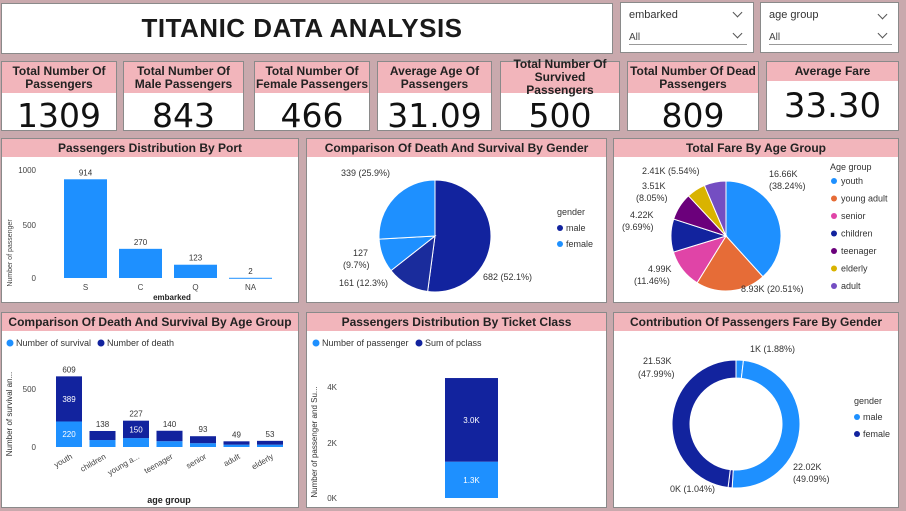  Describe the element at coordinates (332, 387) in the screenshot. I see `y-tick: 4K` at that location.